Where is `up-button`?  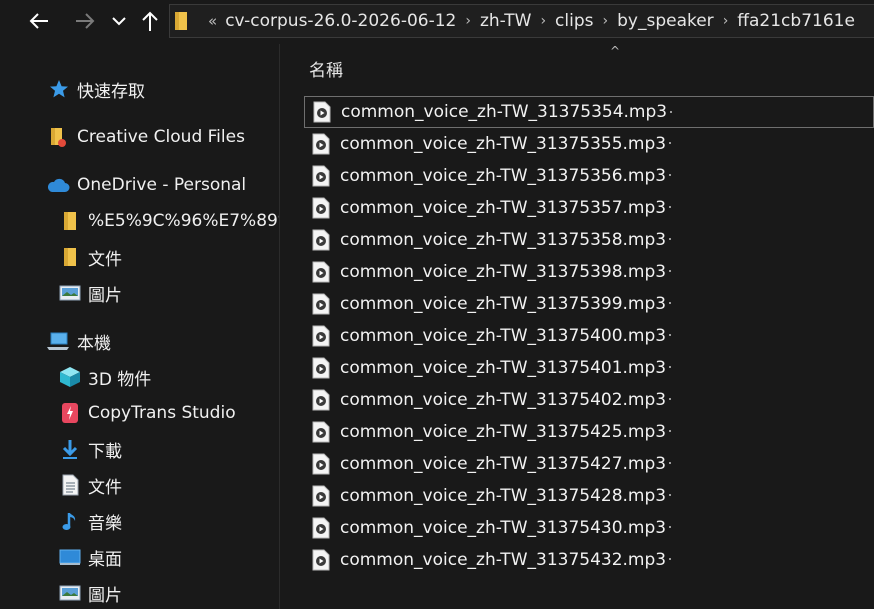 up-button is located at coordinates (150, 21).